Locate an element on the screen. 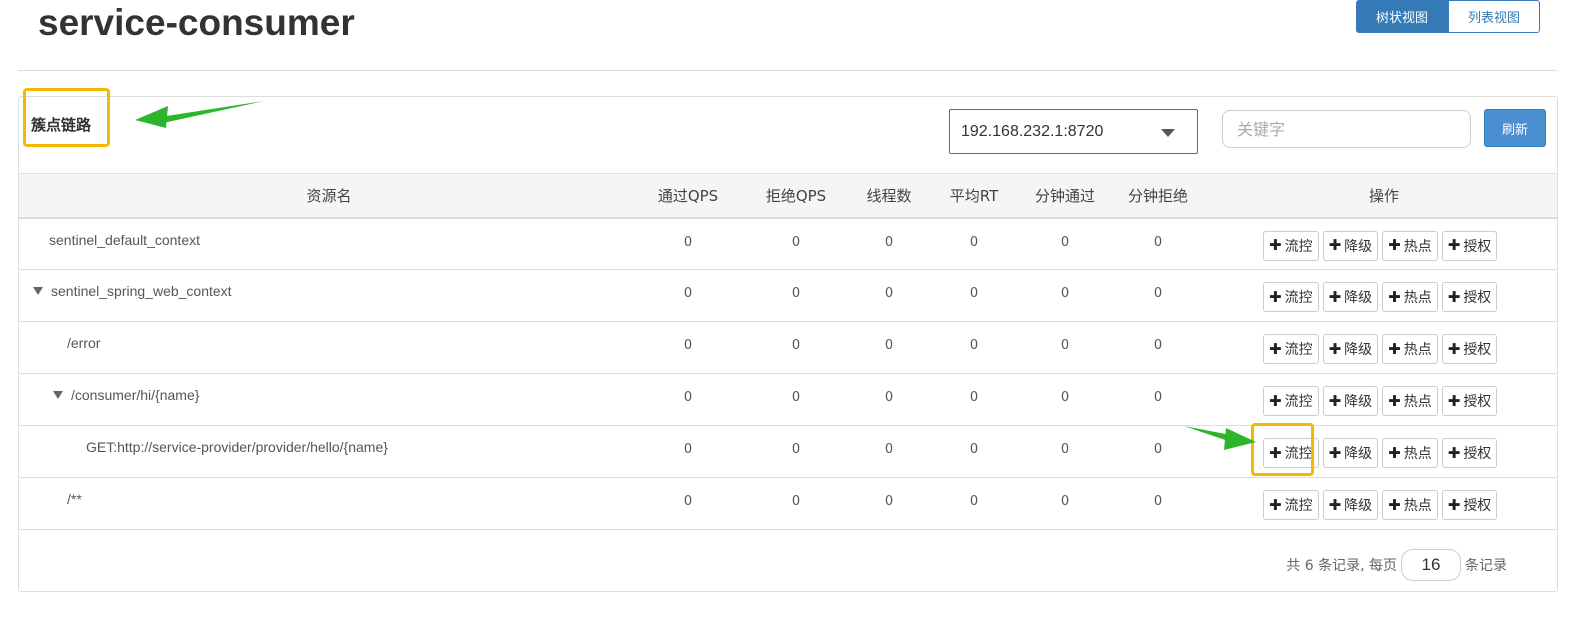 The width and height of the screenshot is (1575, 631). pagination-prefix: 共 6 条记录, 每页 is located at coordinates (1341, 566).